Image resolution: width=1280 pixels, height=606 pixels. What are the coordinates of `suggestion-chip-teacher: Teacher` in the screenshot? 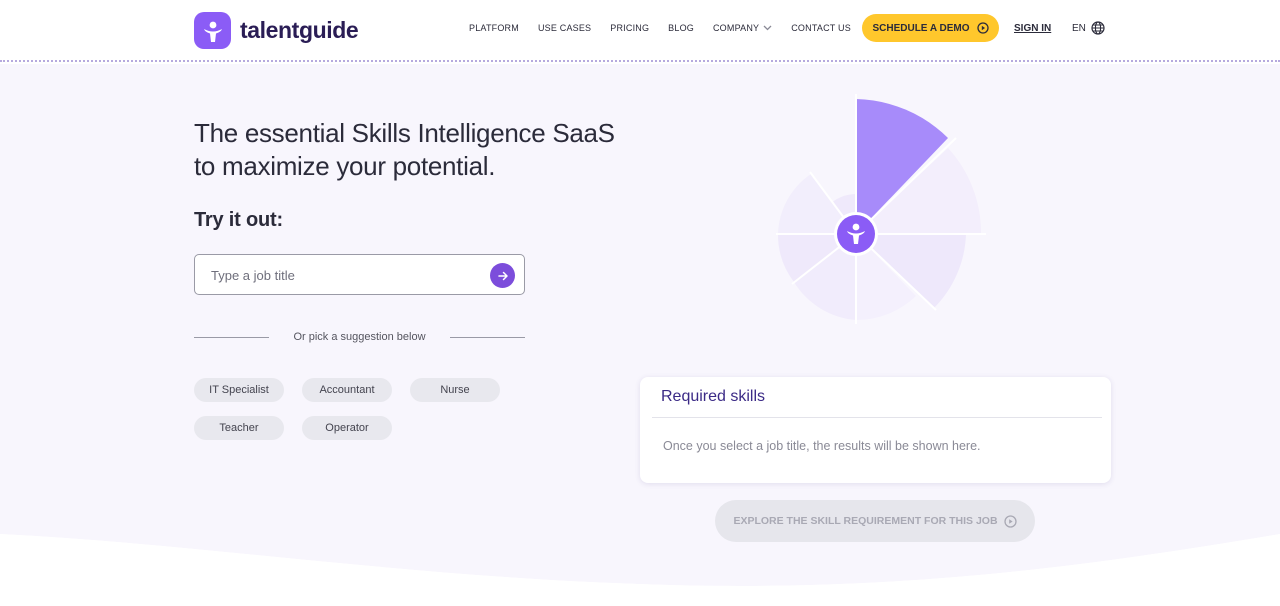 It's located at (239, 428).